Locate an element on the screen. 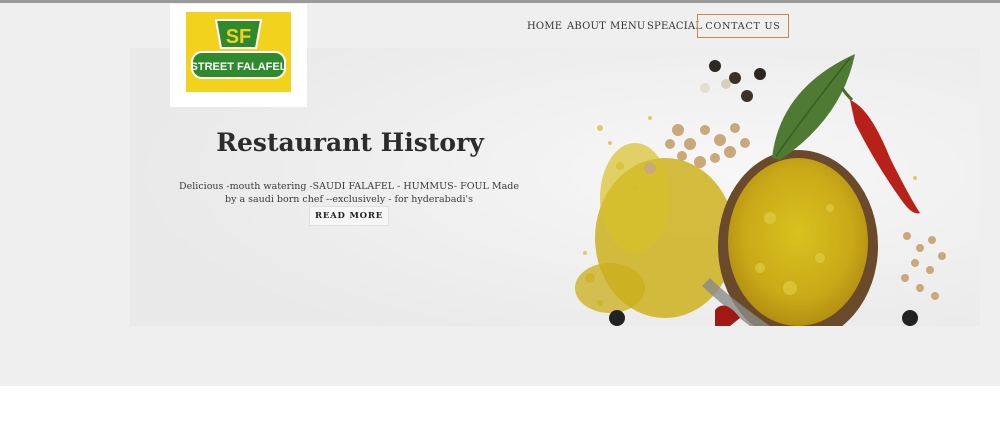 The width and height of the screenshot is (1000, 442). logo: SF STREET FALAFEL is located at coordinates (238, 55).